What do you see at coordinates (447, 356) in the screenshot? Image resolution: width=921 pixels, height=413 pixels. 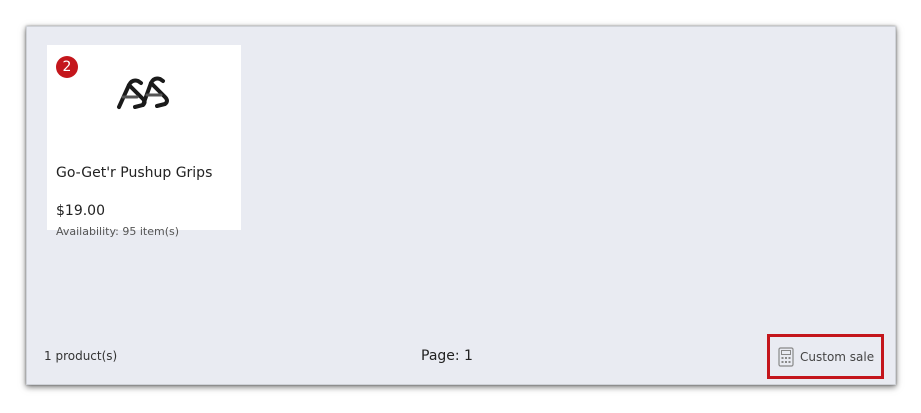 I see `page-indicator: Page: 1` at bounding box center [447, 356].